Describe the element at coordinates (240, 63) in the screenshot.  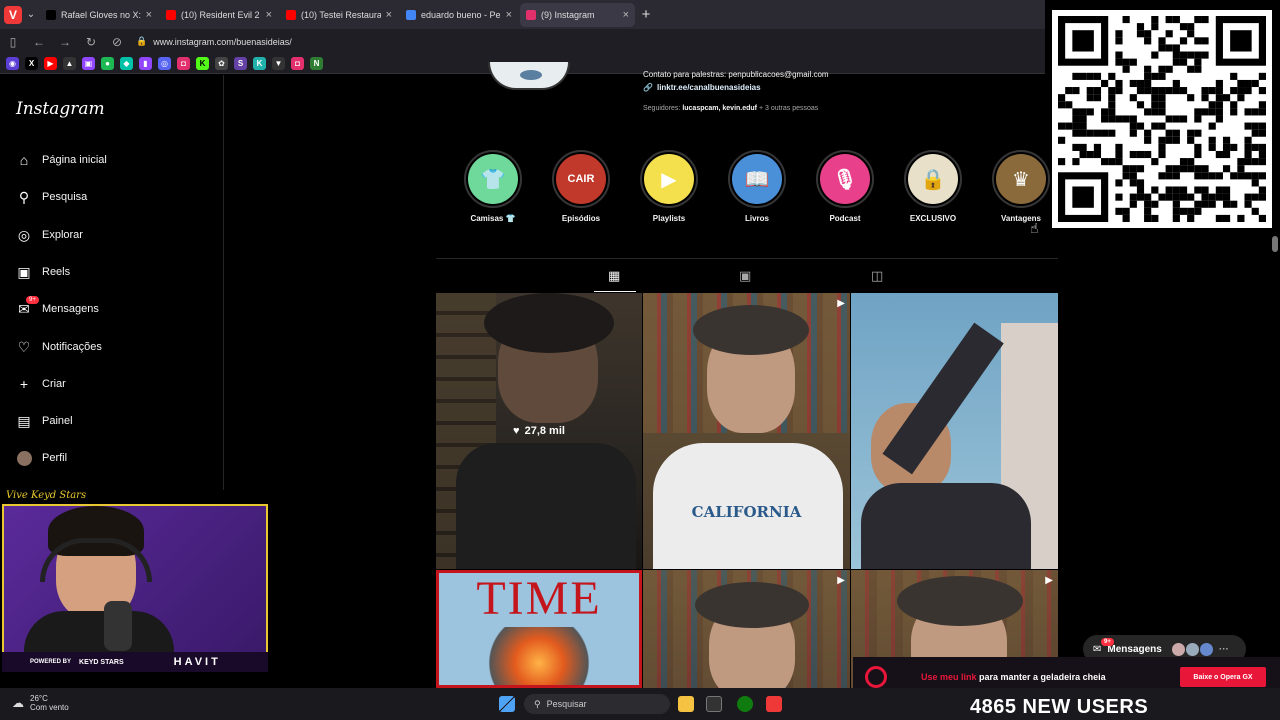
I see `bookmark-streamlabs-icon: S` at that location.